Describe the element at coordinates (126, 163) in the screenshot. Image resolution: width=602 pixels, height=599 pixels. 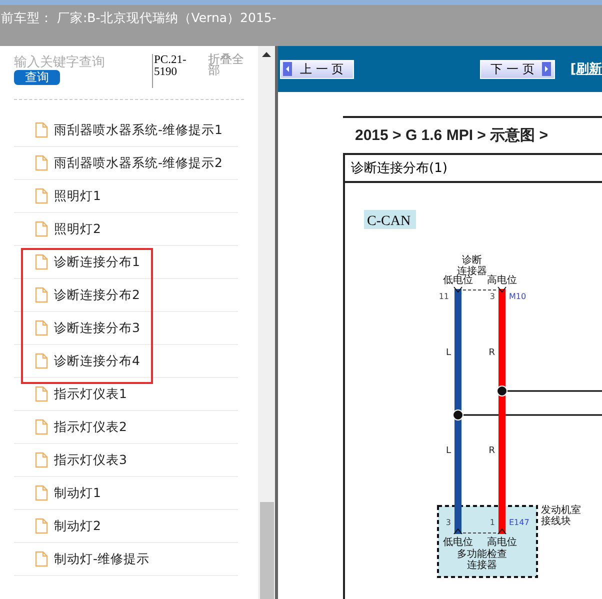
I see `tree-item: 雨刮器喷水器系统-维修提示2` at that location.